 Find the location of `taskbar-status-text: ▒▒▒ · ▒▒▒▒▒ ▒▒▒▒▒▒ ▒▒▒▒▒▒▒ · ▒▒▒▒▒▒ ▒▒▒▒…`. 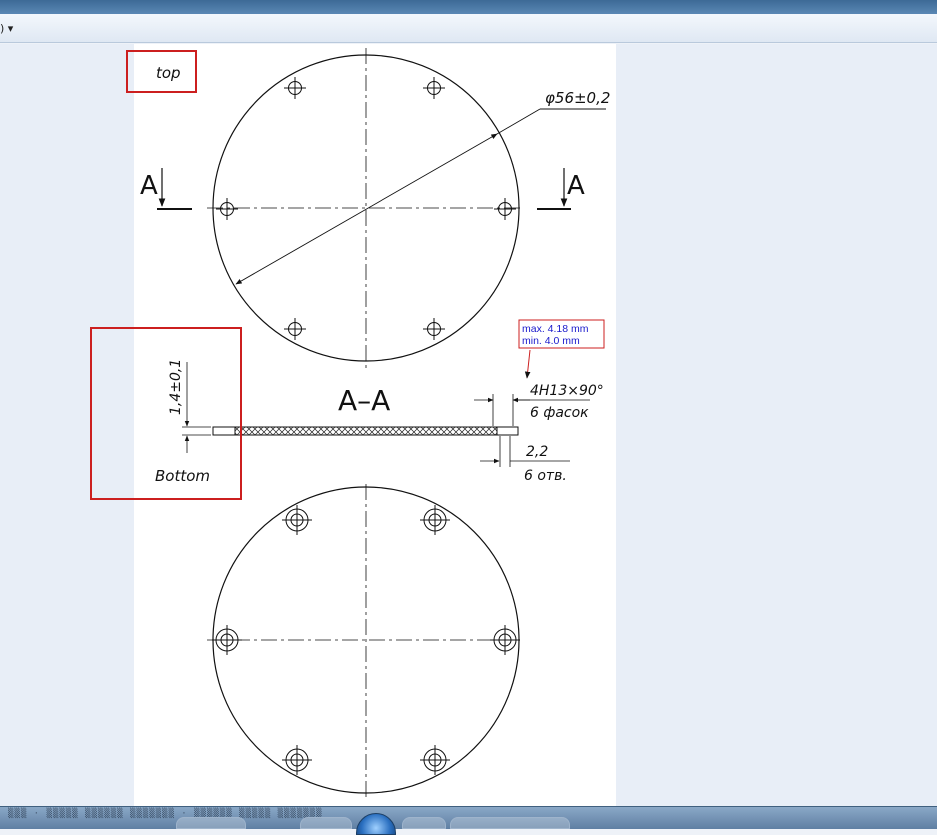

taskbar-status-text: ▒▒▒ · ▒▒▒▒▒ ▒▒▒▒▒▒ ▒▒▒▒▒▒▒ · ▒▒▒▒▒▒ ▒▒▒▒… is located at coordinates (165, 814).